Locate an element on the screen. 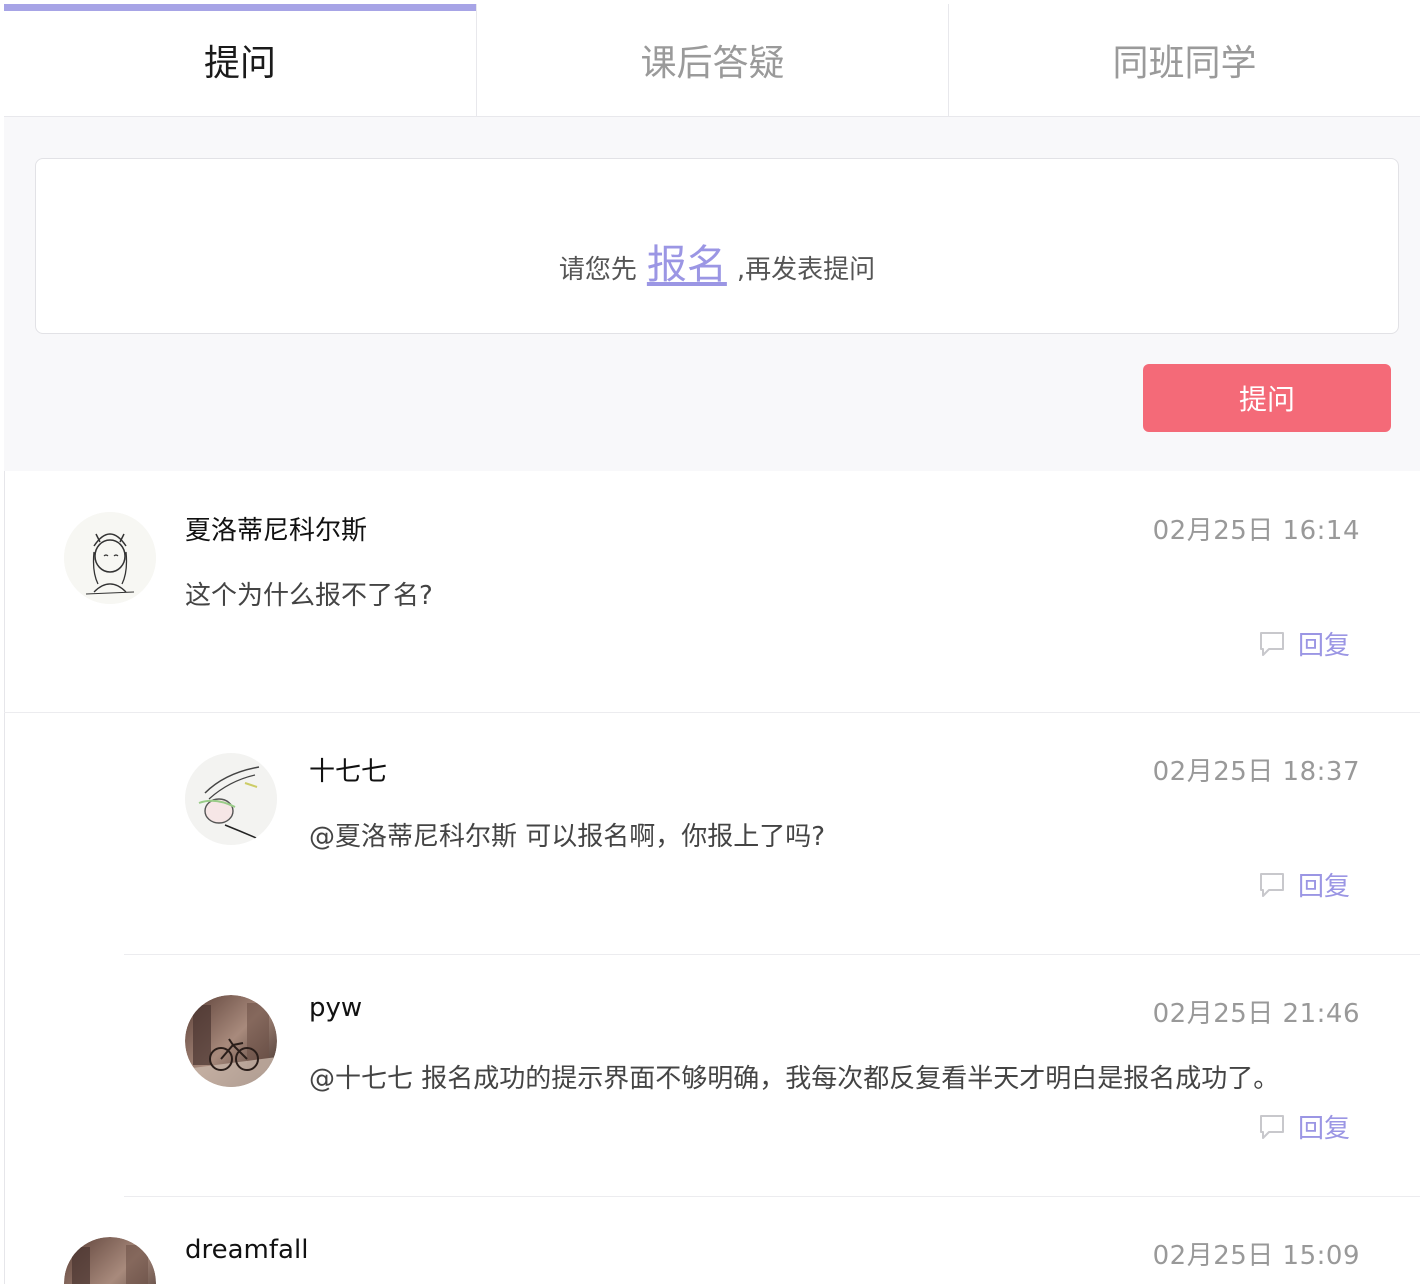  sketch-girl-avatar-icon is located at coordinates (110, 558).